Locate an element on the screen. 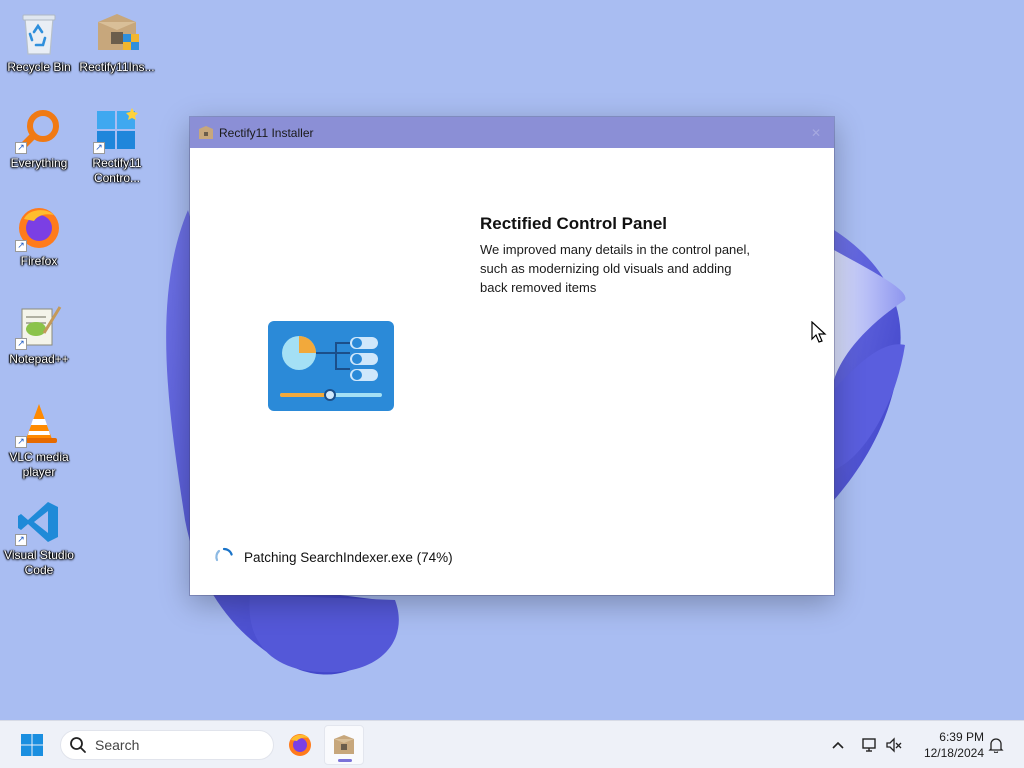 This screenshot has height=768, width=1024. control-panel-graphic is located at coordinates (331, 366).